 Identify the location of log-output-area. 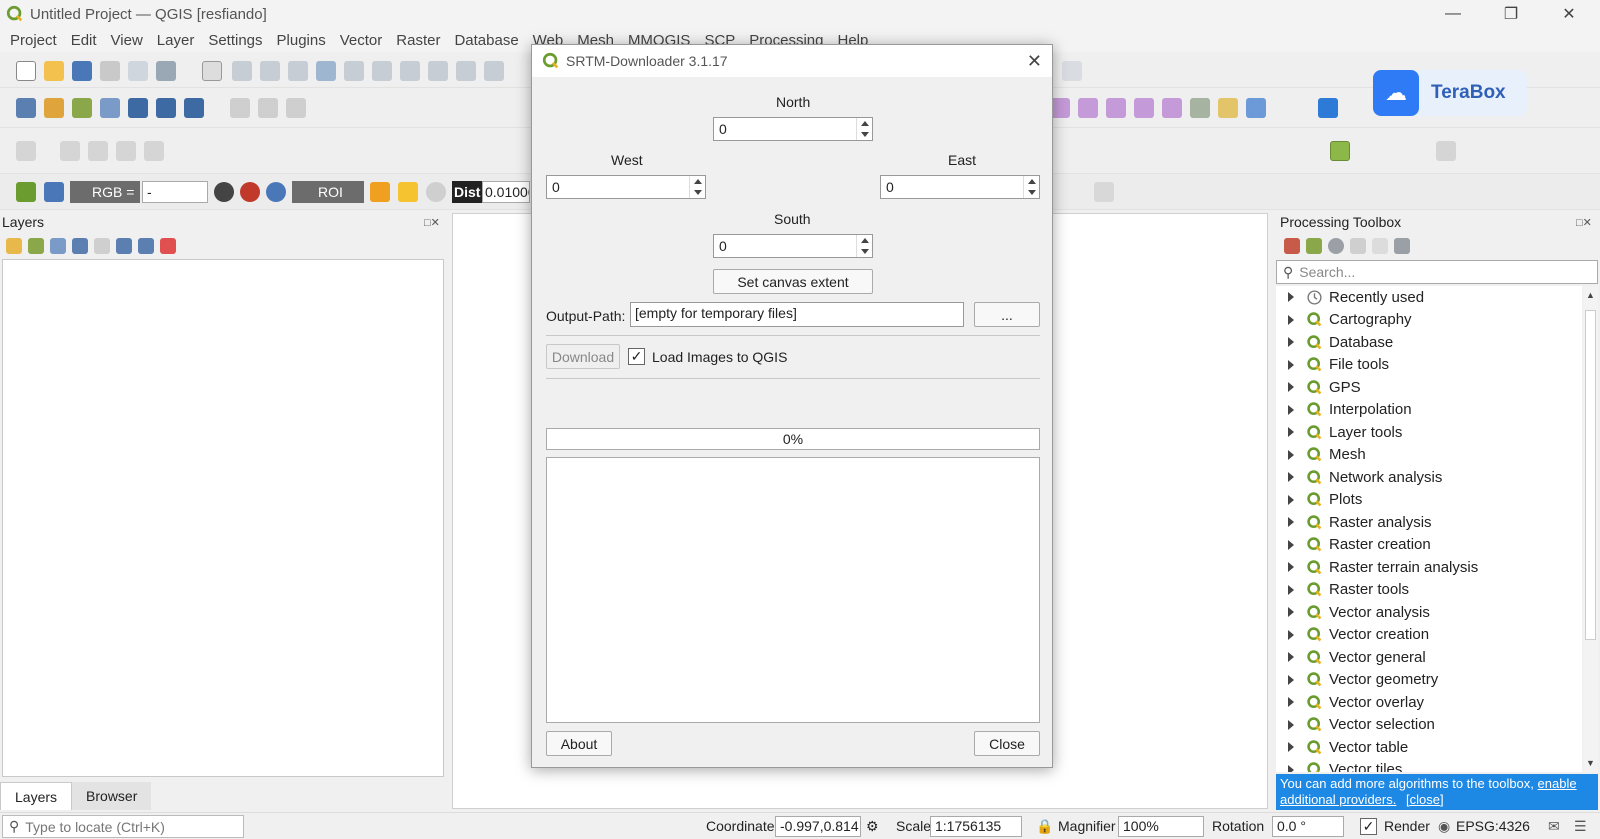
(793, 590).